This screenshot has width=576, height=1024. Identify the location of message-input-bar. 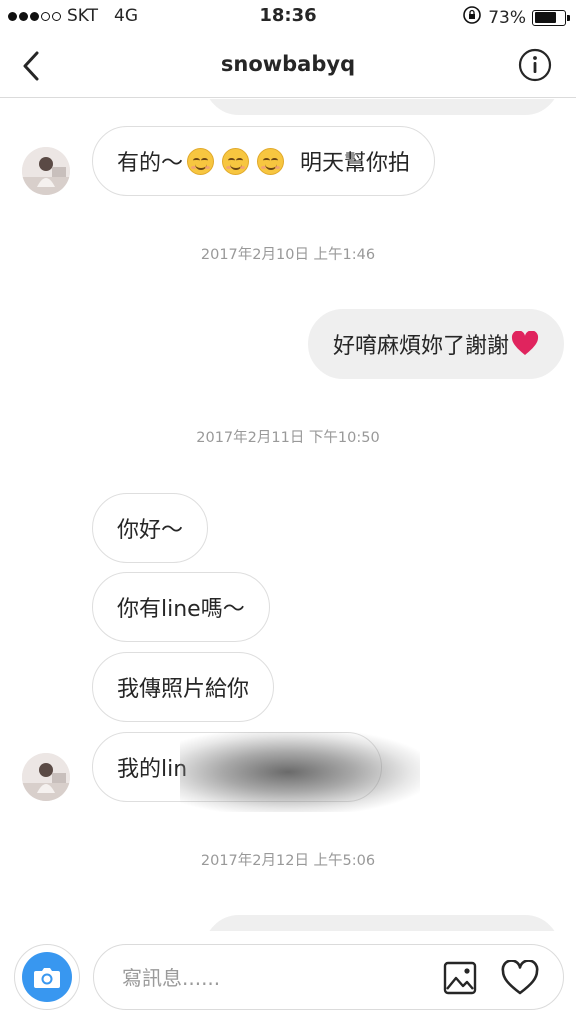
(288, 977).